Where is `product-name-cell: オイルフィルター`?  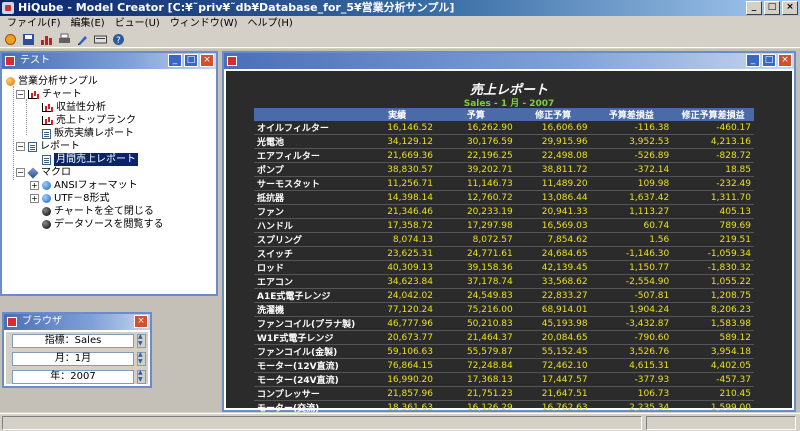 product-name-cell: オイルフィルター is located at coordinates (306, 128).